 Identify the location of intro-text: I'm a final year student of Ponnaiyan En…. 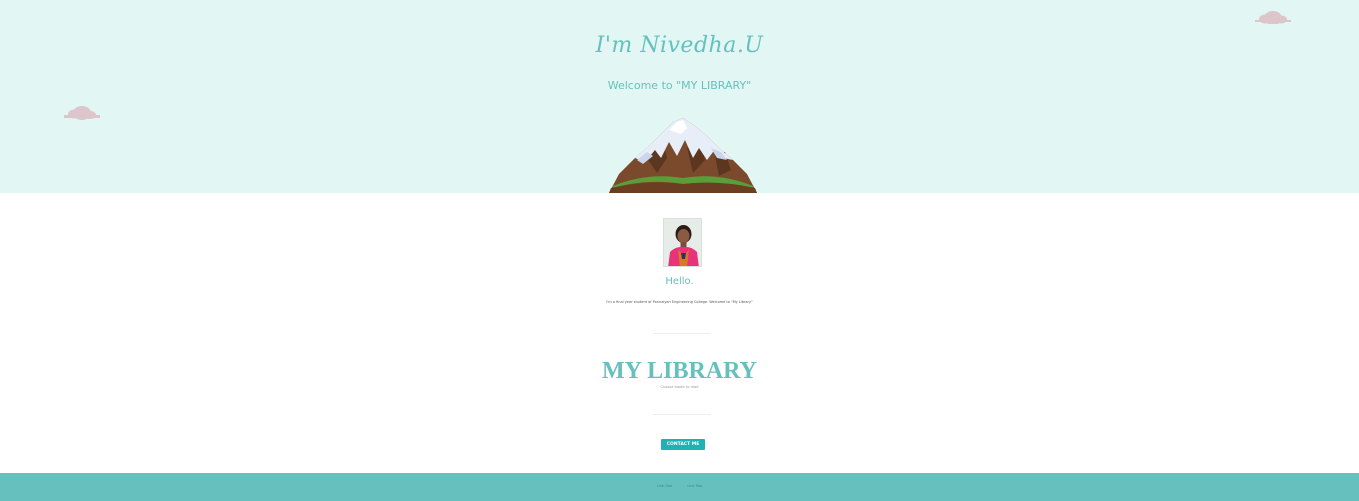
(679, 302).